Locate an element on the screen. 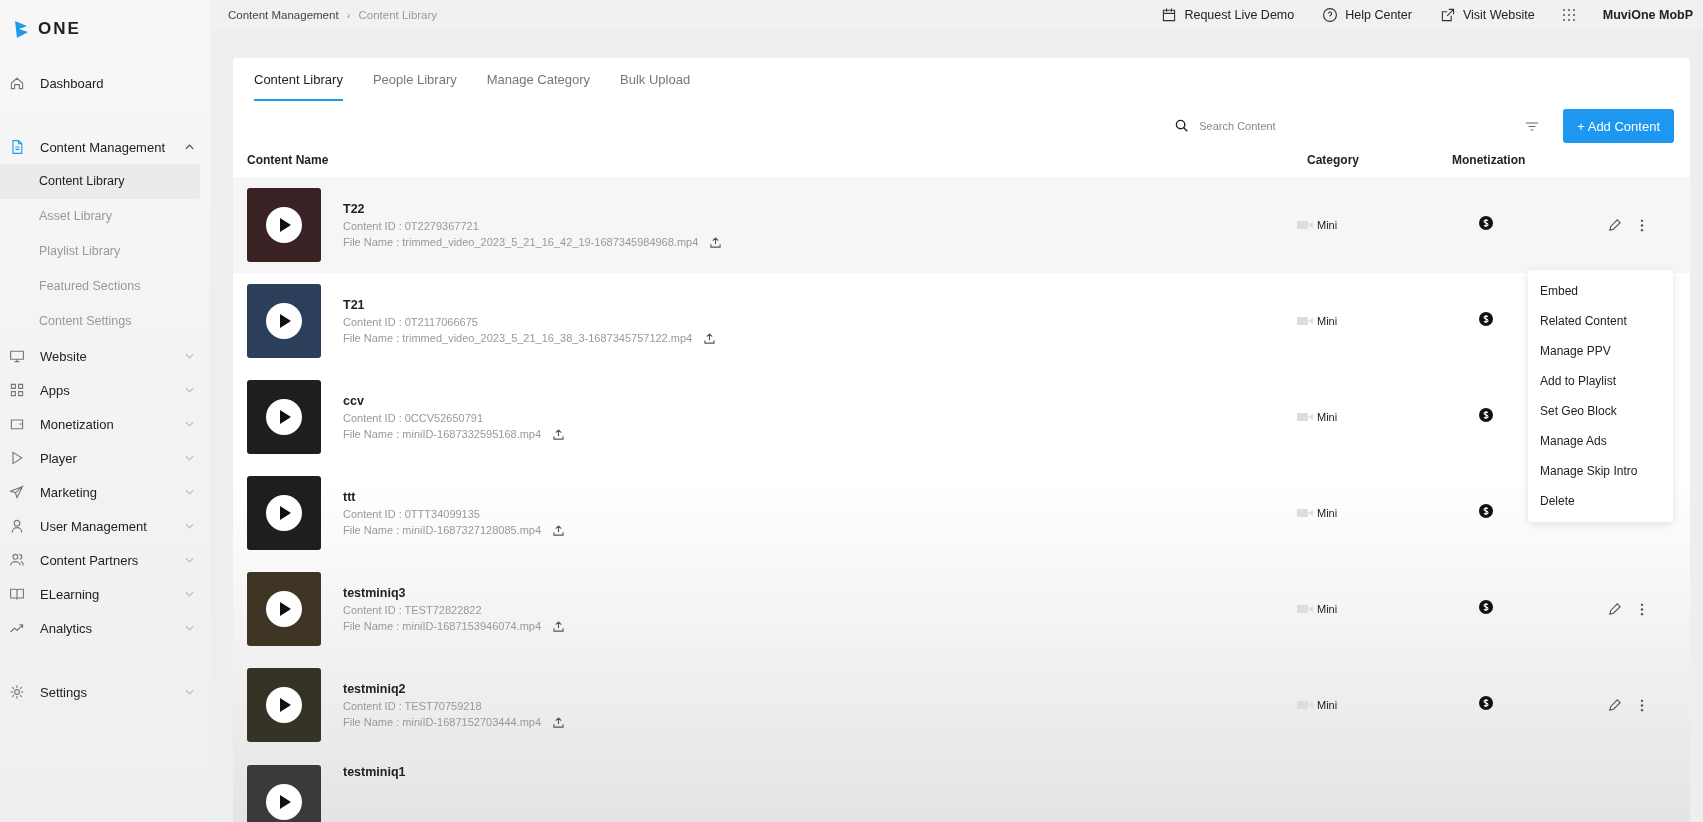  sidebar-item: Player is located at coordinates (105, 458).